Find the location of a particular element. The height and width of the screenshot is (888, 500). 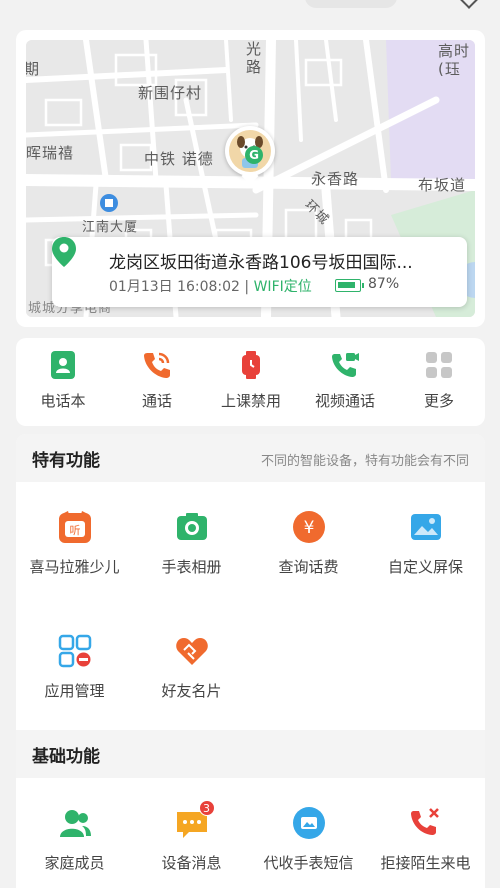

feature-label: 查询话费 is located at coordinates (308, 567).